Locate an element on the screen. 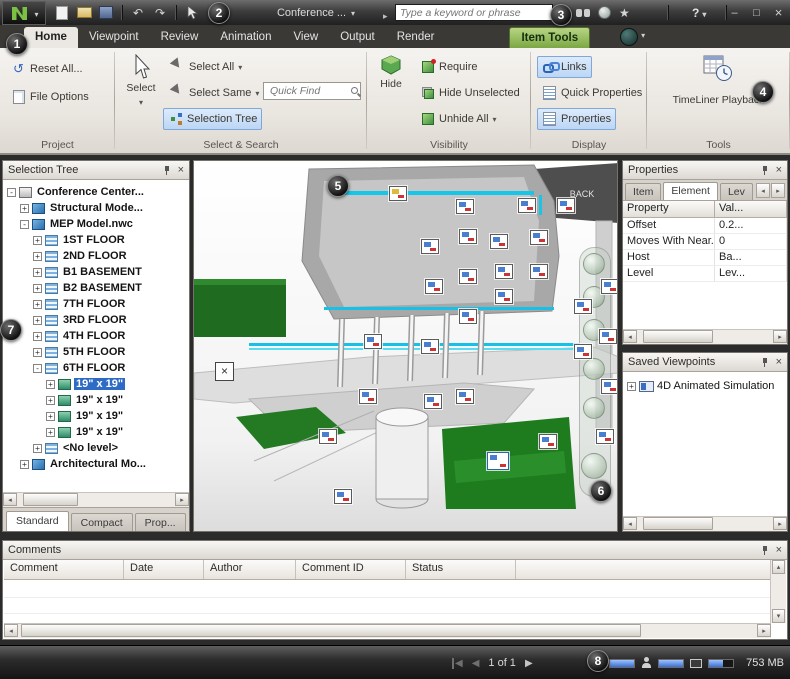 The height and width of the screenshot is (679, 790). save-button is located at coordinates (106, 12).